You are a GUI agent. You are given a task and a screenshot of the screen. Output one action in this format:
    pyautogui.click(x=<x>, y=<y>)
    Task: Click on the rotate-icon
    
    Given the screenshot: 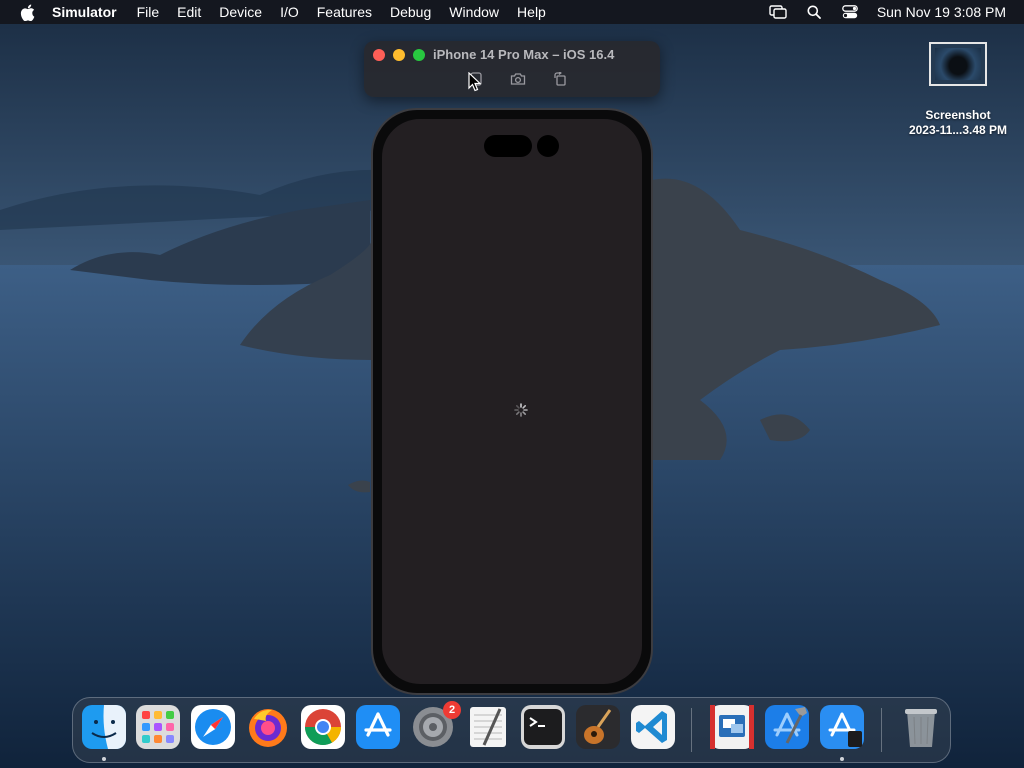 What is the action you would take?
    pyautogui.click(x=560, y=79)
    